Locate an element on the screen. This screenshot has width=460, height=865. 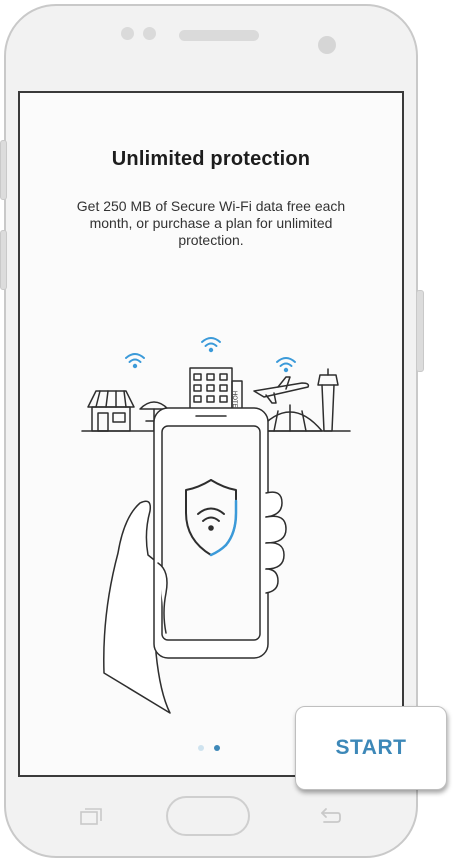
page-dot-active is located at coordinates (217, 748).